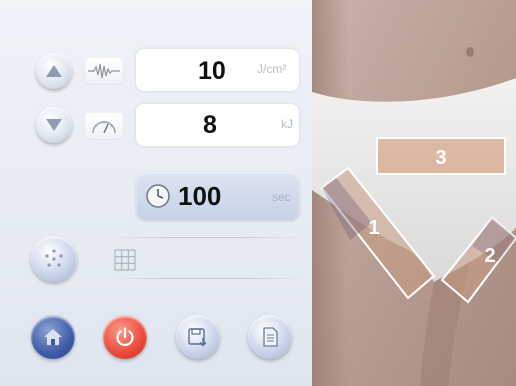  I want to click on waveform-icon, so click(104, 71).